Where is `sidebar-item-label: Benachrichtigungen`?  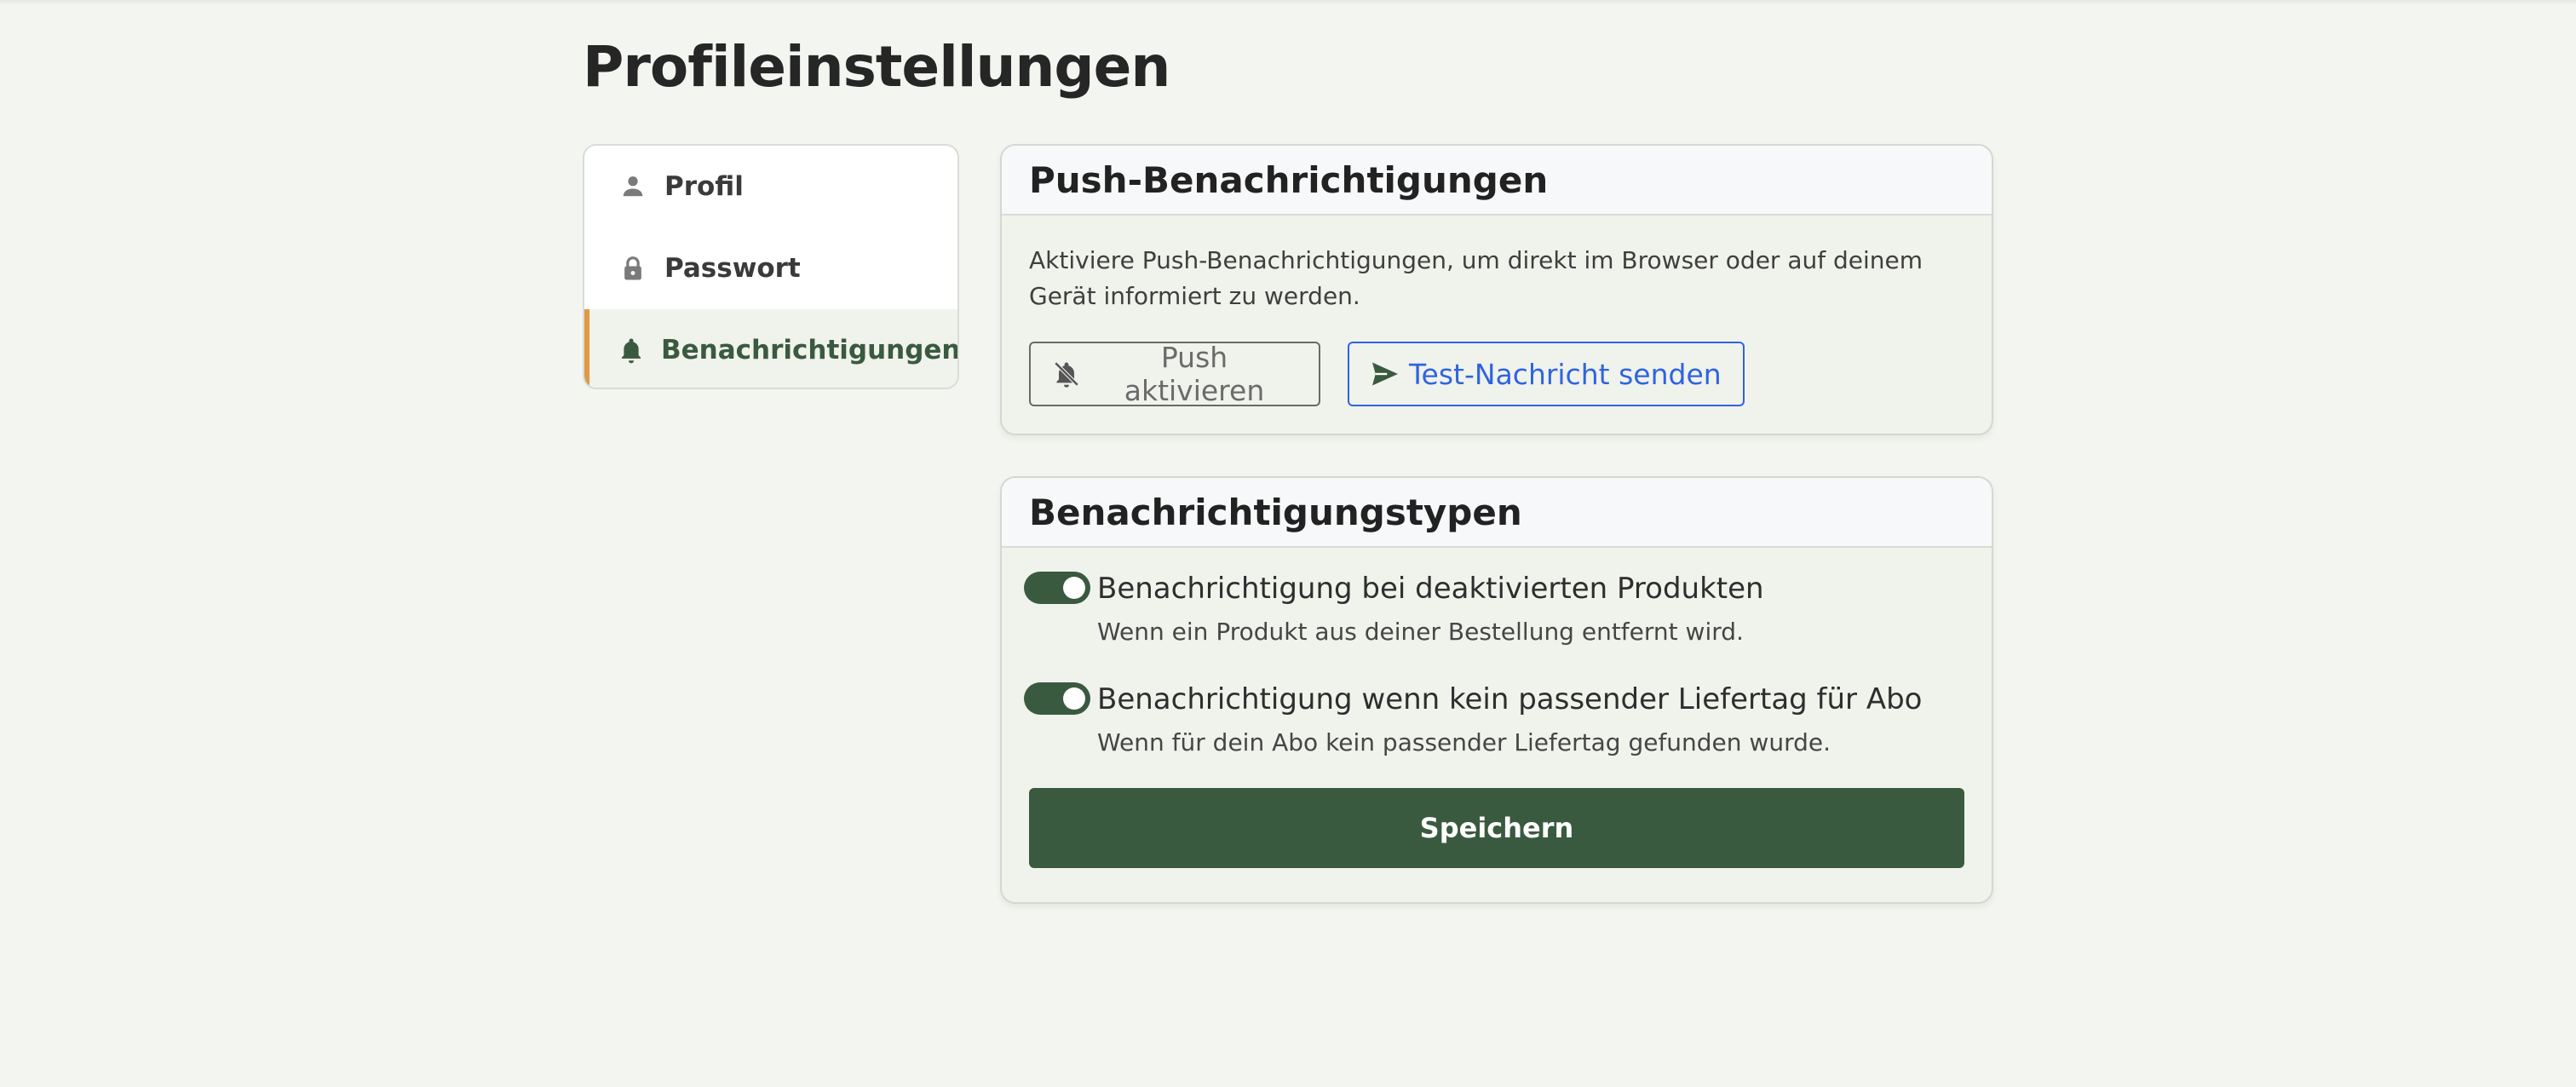 sidebar-item-label: Benachrichtigungen is located at coordinates (810, 350).